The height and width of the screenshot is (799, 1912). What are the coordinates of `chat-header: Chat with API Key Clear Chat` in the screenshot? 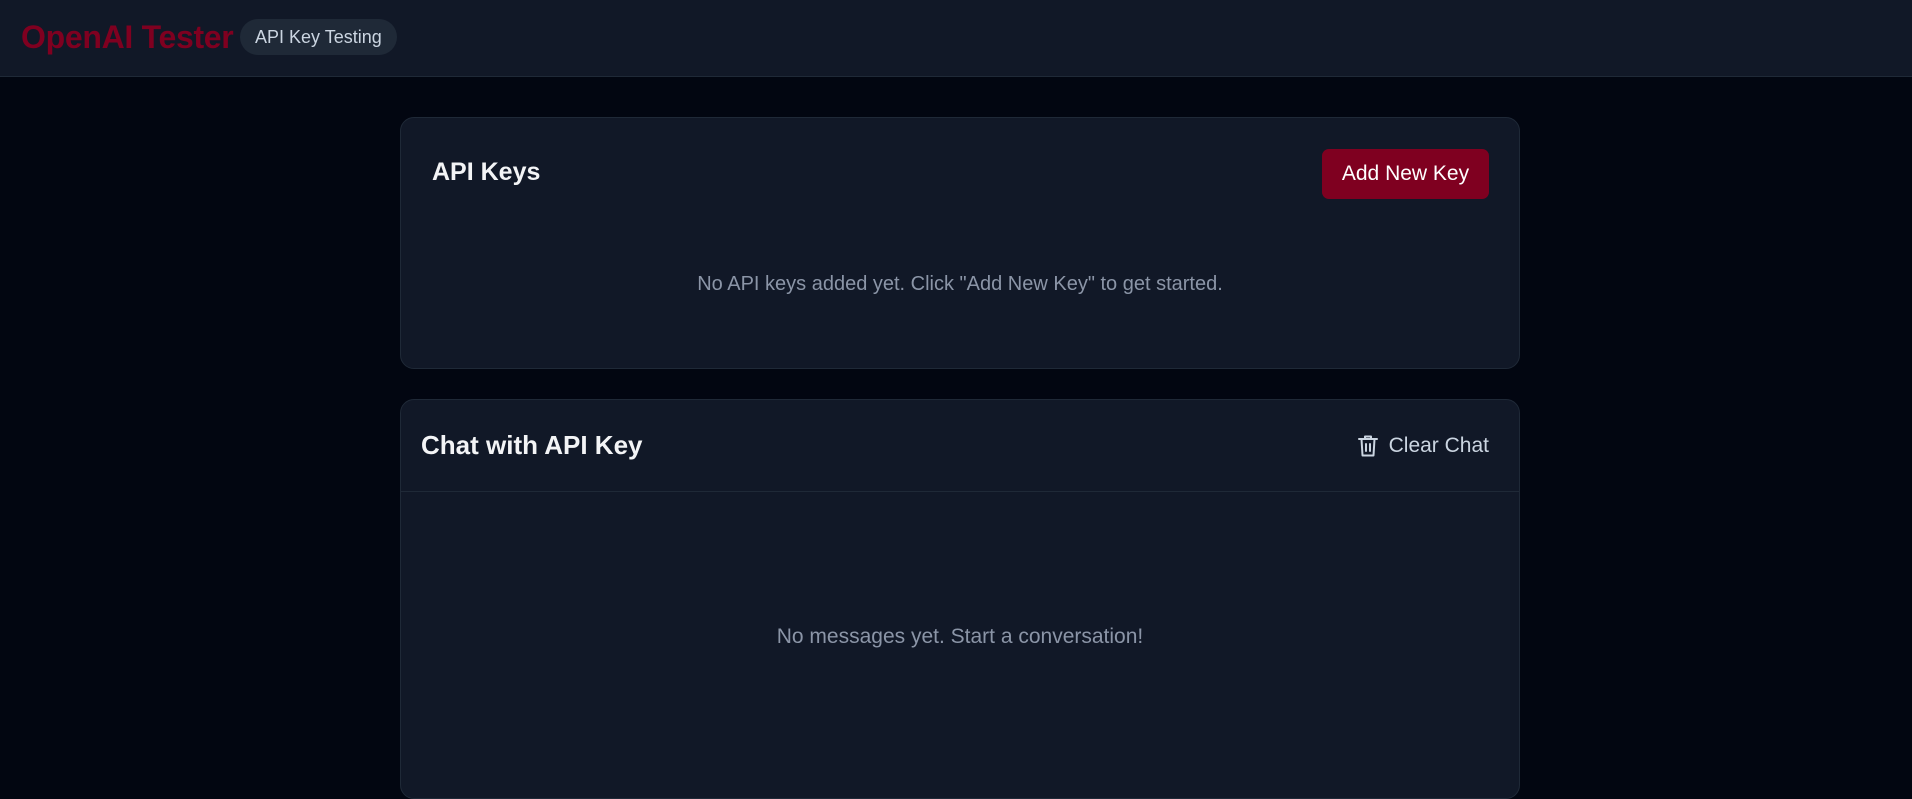 It's located at (960, 446).